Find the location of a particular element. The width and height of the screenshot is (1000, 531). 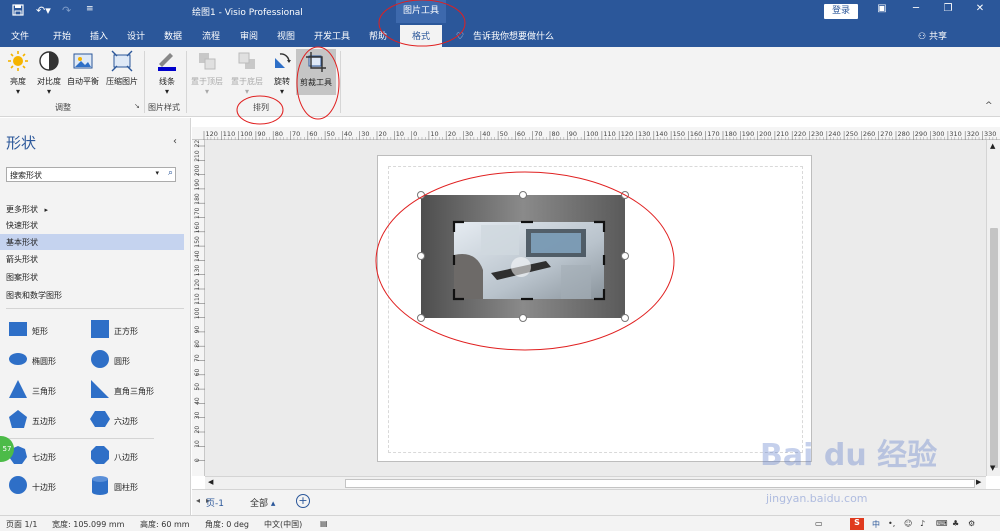

baidu-watermark-url: jingyan.baidu.com is located at coordinates (817, 498).